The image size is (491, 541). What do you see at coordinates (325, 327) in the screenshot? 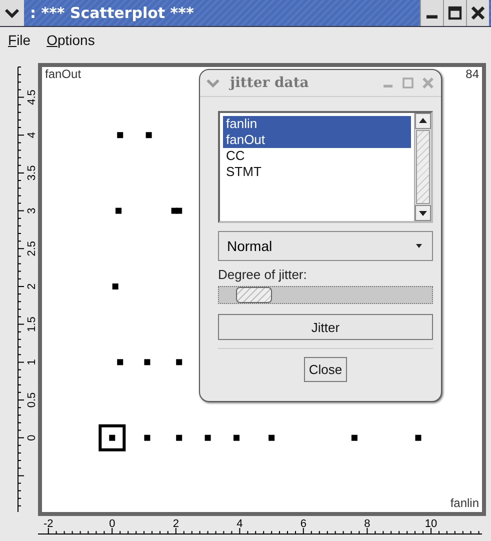
I see `jitter-button: Jitter` at bounding box center [325, 327].